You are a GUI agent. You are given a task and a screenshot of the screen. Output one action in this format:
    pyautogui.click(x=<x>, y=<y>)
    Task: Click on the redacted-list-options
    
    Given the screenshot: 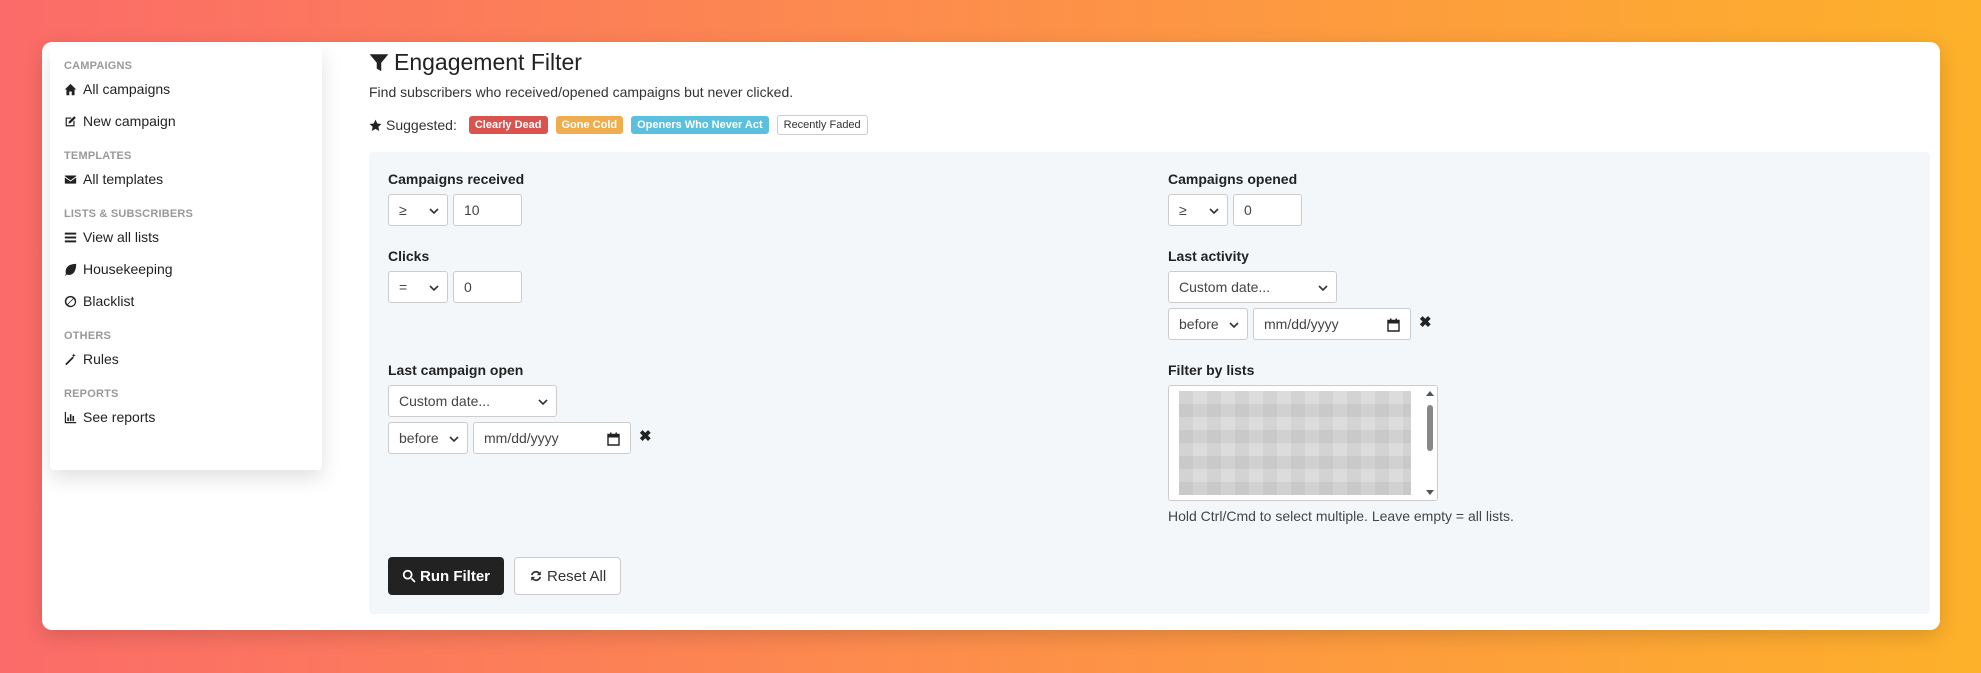 What is the action you would take?
    pyautogui.click(x=1295, y=443)
    